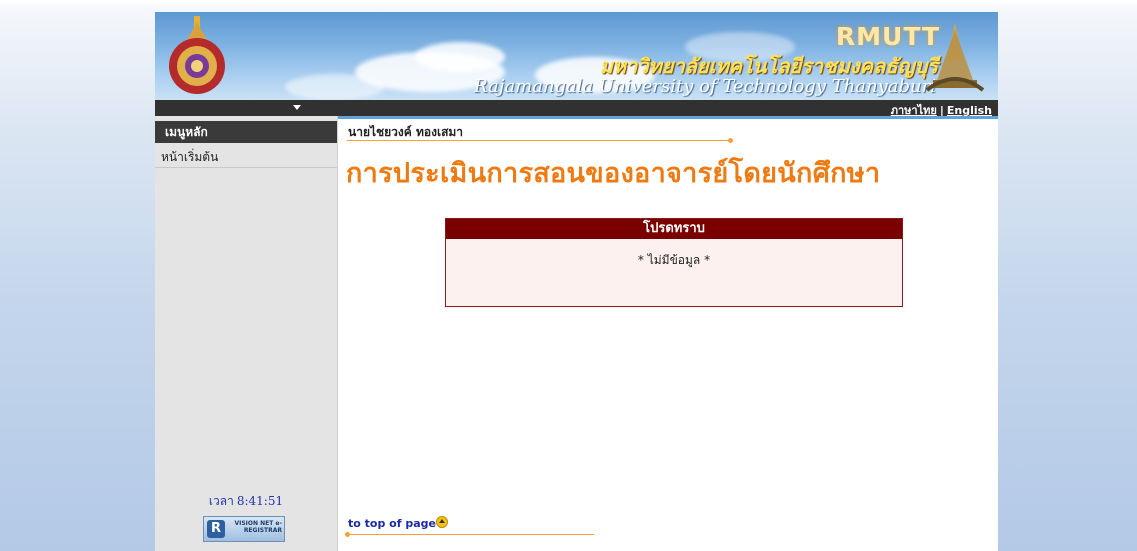 The height and width of the screenshot is (551, 1137). What do you see at coordinates (667, 117) in the screenshot?
I see `header-divider` at bounding box center [667, 117].